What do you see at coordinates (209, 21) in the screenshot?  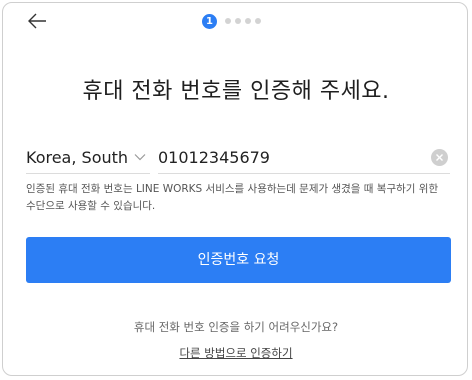 I see `step-current: 1` at bounding box center [209, 21].